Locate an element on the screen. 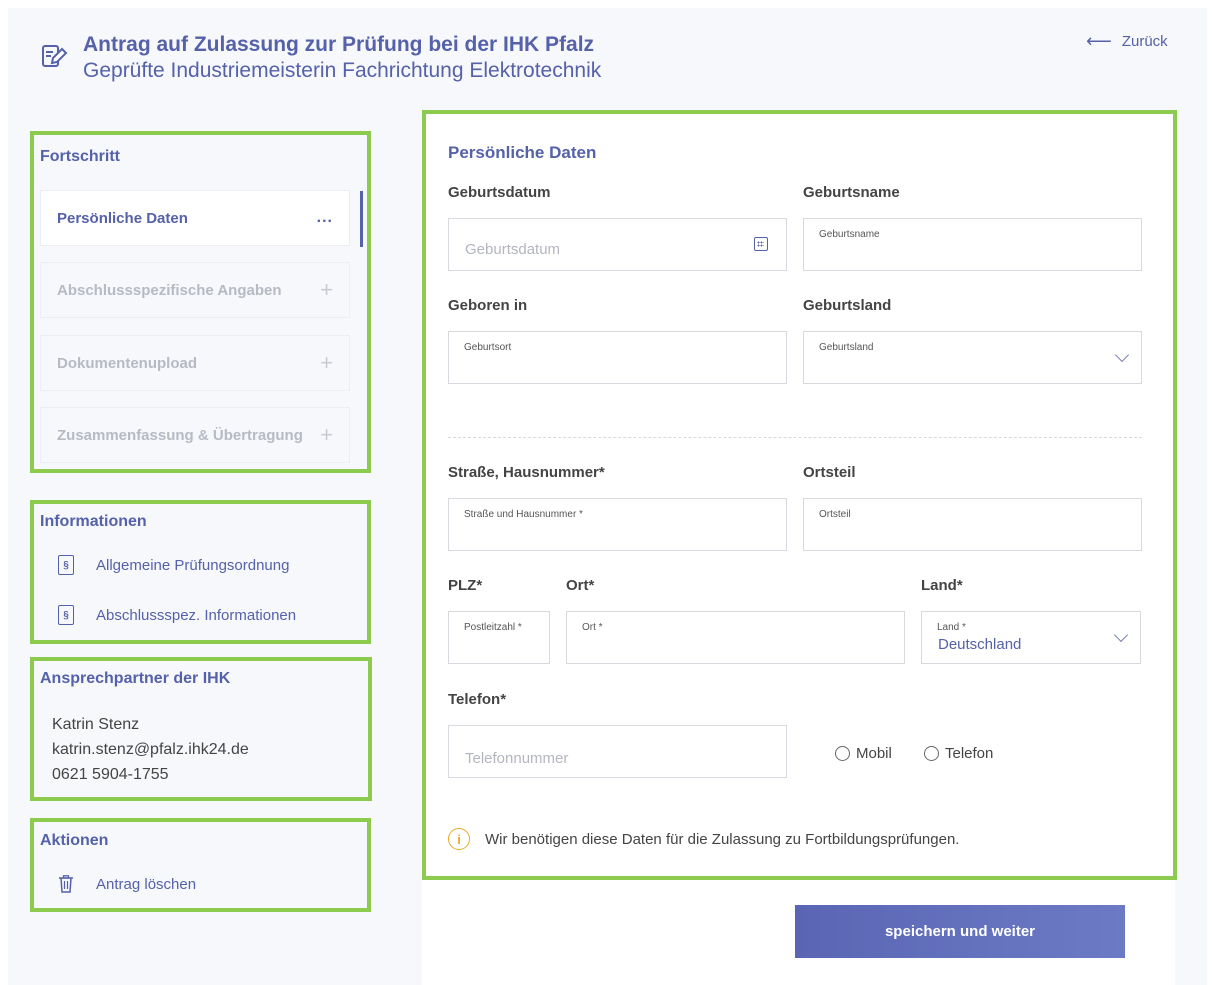  link-label: Allgemeine Prüfungsordnung is located at coordinates (193, 565).